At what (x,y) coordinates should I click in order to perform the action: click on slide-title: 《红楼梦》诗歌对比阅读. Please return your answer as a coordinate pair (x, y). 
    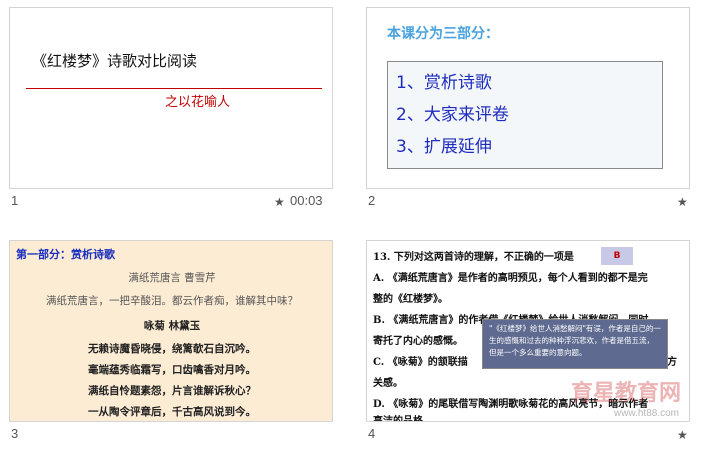
    Looking at the image, I should click on (115, 61).